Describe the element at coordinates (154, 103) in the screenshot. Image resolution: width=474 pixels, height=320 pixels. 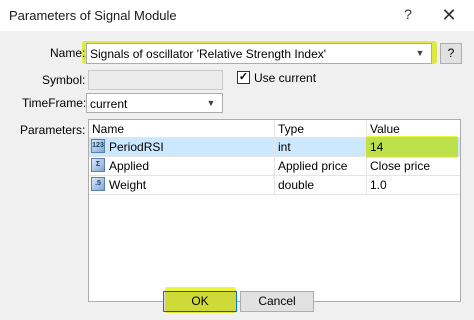
I see `timeframe-dropdown: current ▼` at that location.